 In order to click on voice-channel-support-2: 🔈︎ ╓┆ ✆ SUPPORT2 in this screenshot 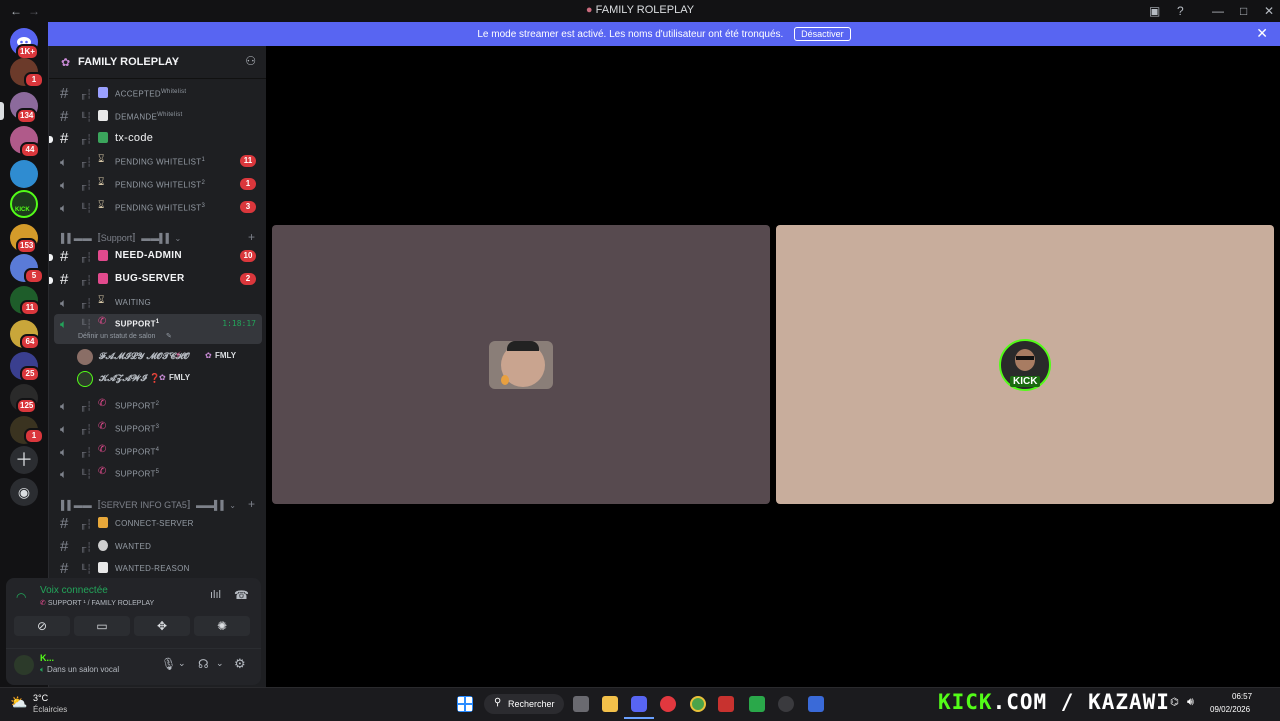, I will do `click(158, 406)`.